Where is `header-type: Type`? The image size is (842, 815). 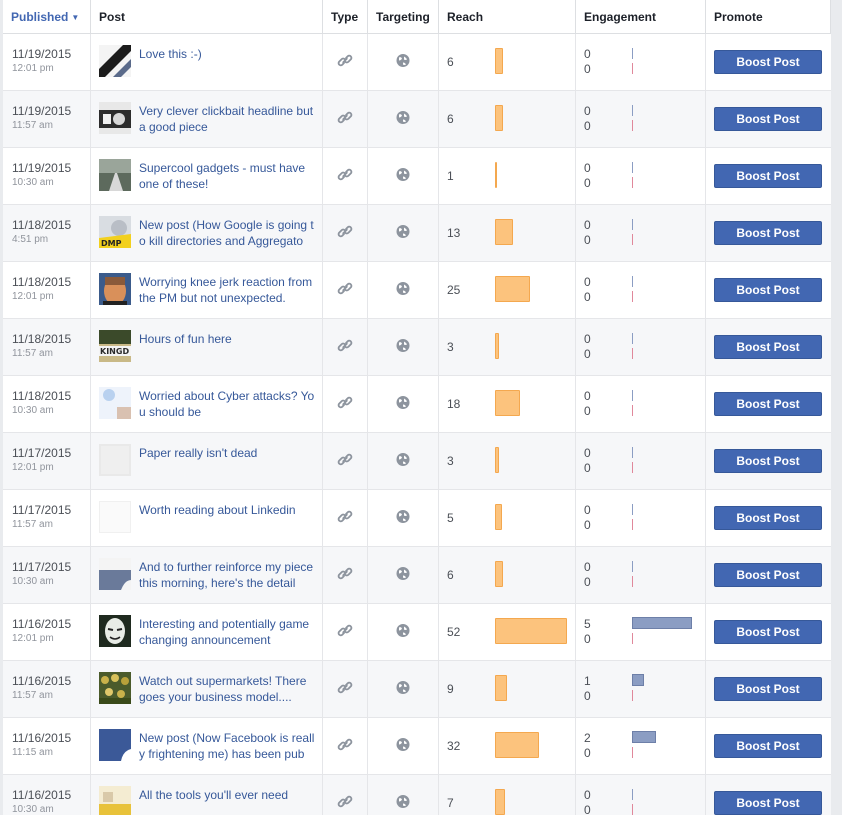
header-type: Type is located at coordinates (345, 16).